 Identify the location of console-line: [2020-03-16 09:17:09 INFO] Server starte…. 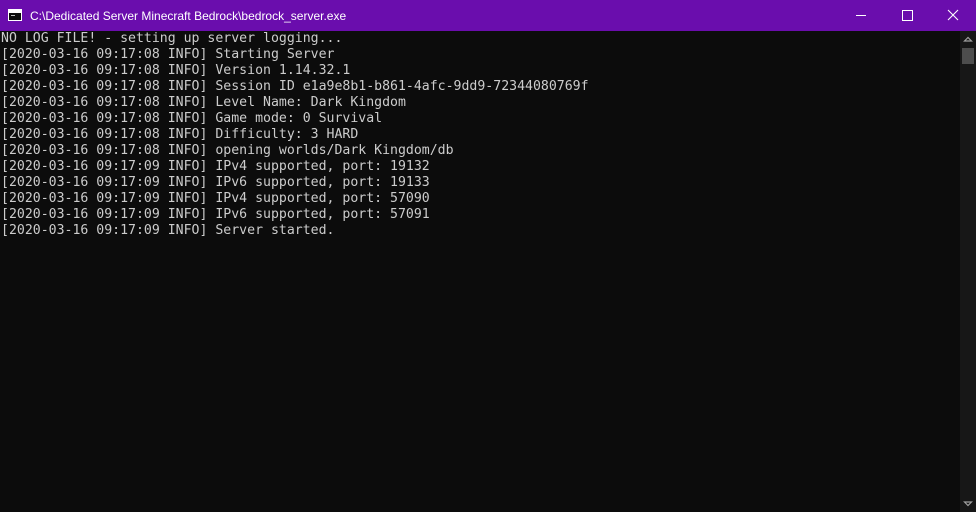
(168, 230).